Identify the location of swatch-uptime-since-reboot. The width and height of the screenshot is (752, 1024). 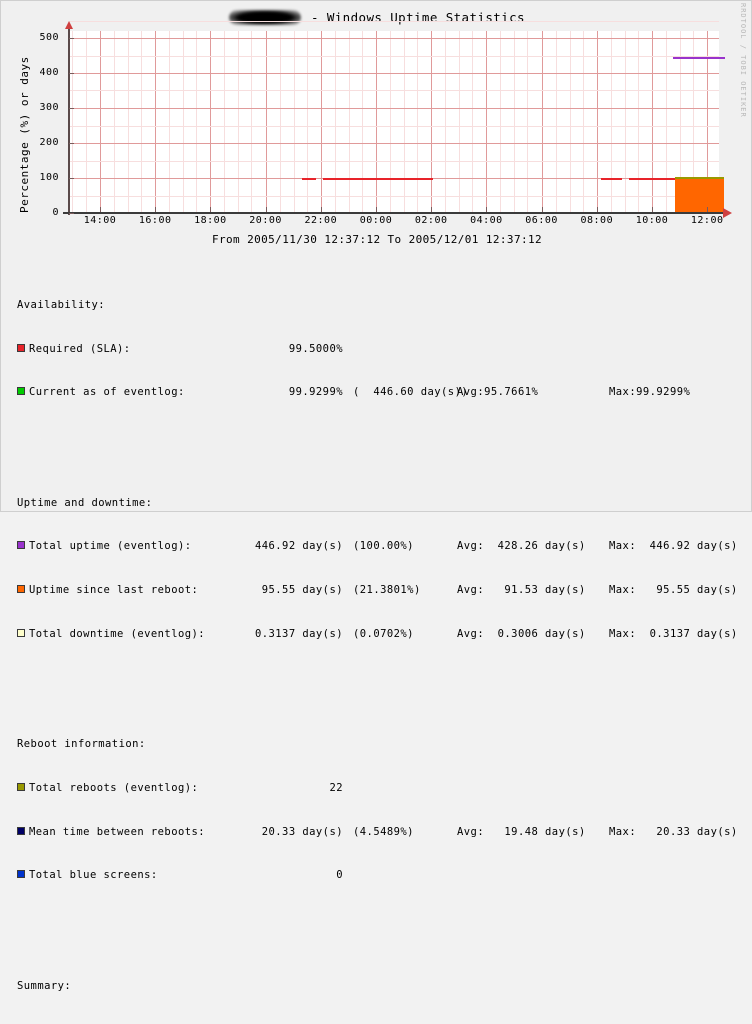
(21, 589).